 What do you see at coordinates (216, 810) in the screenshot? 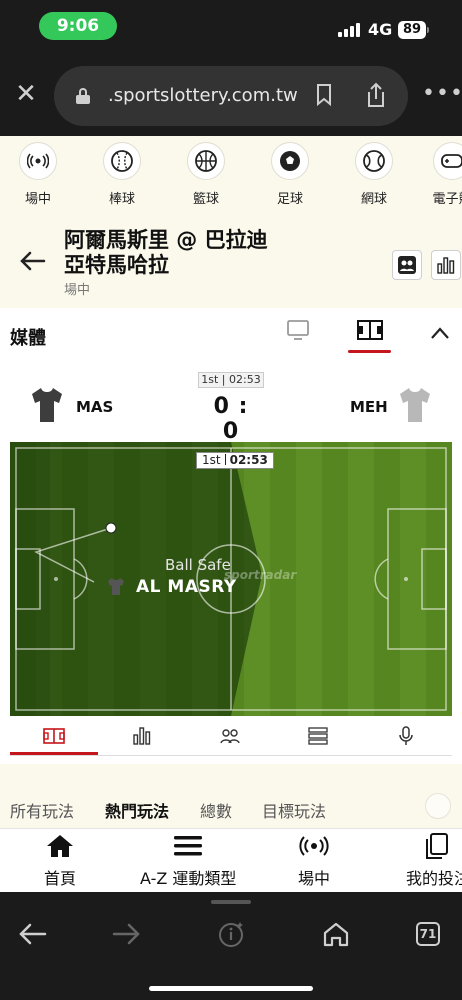
I see `market-tab-totals: 總數` at bounding box center [216, 810].